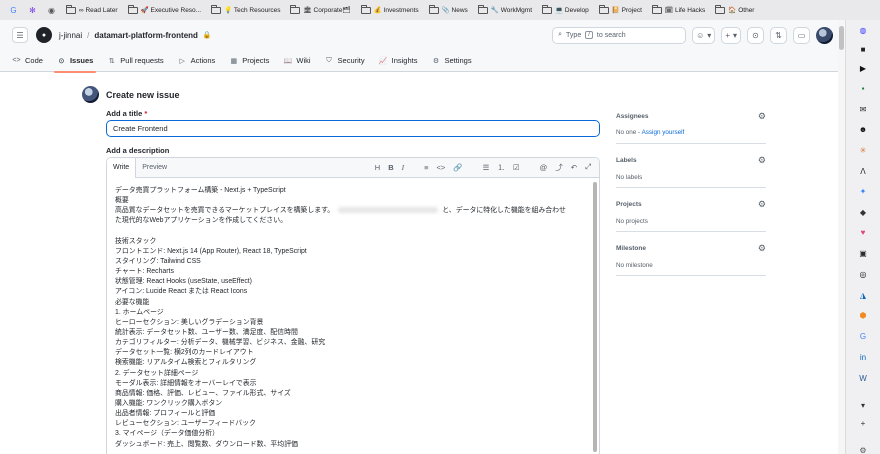 This screenshot has width=880, height=454. What do you see at coordinates (863, 357) in the screenshot?
I see `linkedin-icon: in` at bounding box center [863, 357].